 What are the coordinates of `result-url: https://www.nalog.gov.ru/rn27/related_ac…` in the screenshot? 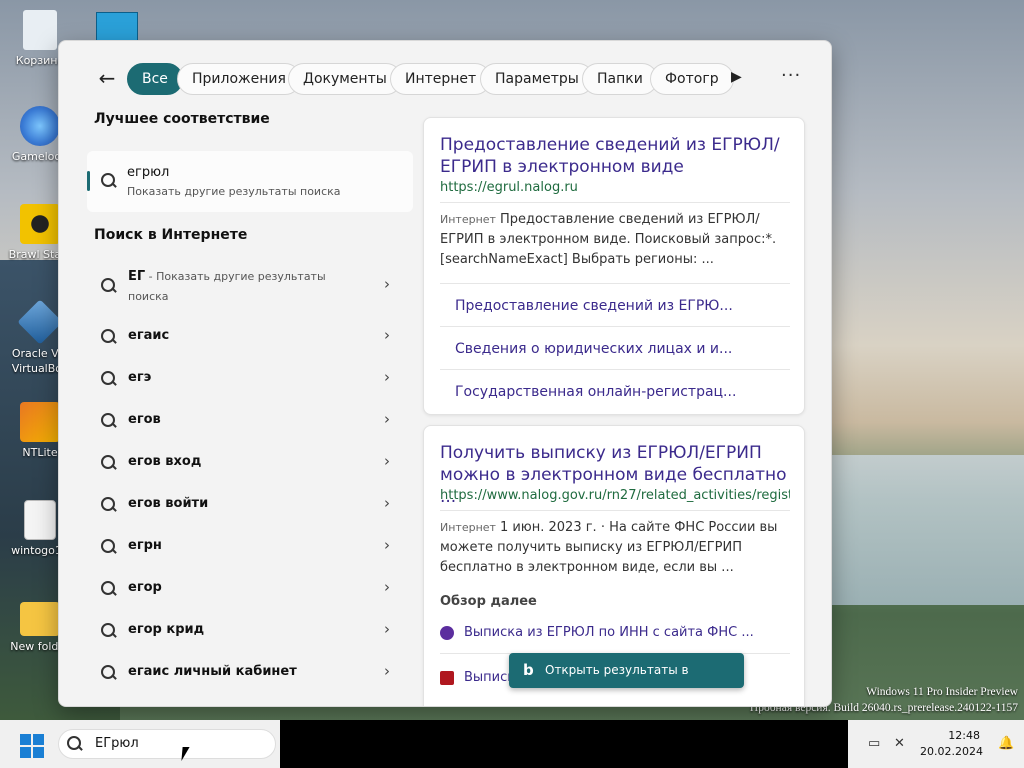 It's located at (615, 495).